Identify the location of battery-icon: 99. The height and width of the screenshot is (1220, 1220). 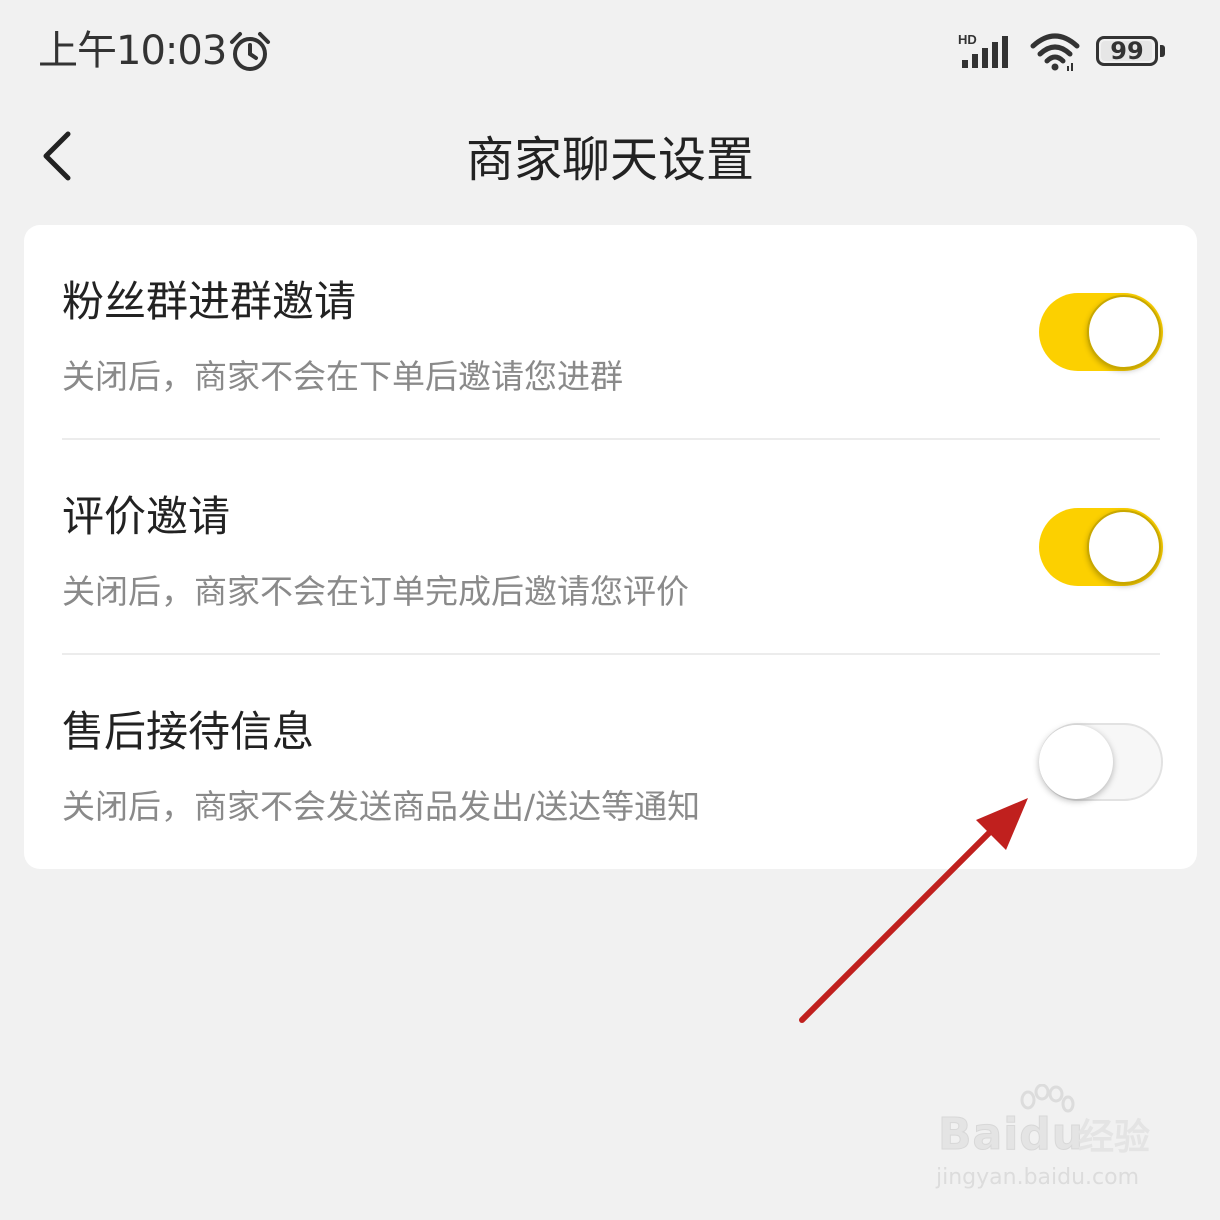
(1127, 51).